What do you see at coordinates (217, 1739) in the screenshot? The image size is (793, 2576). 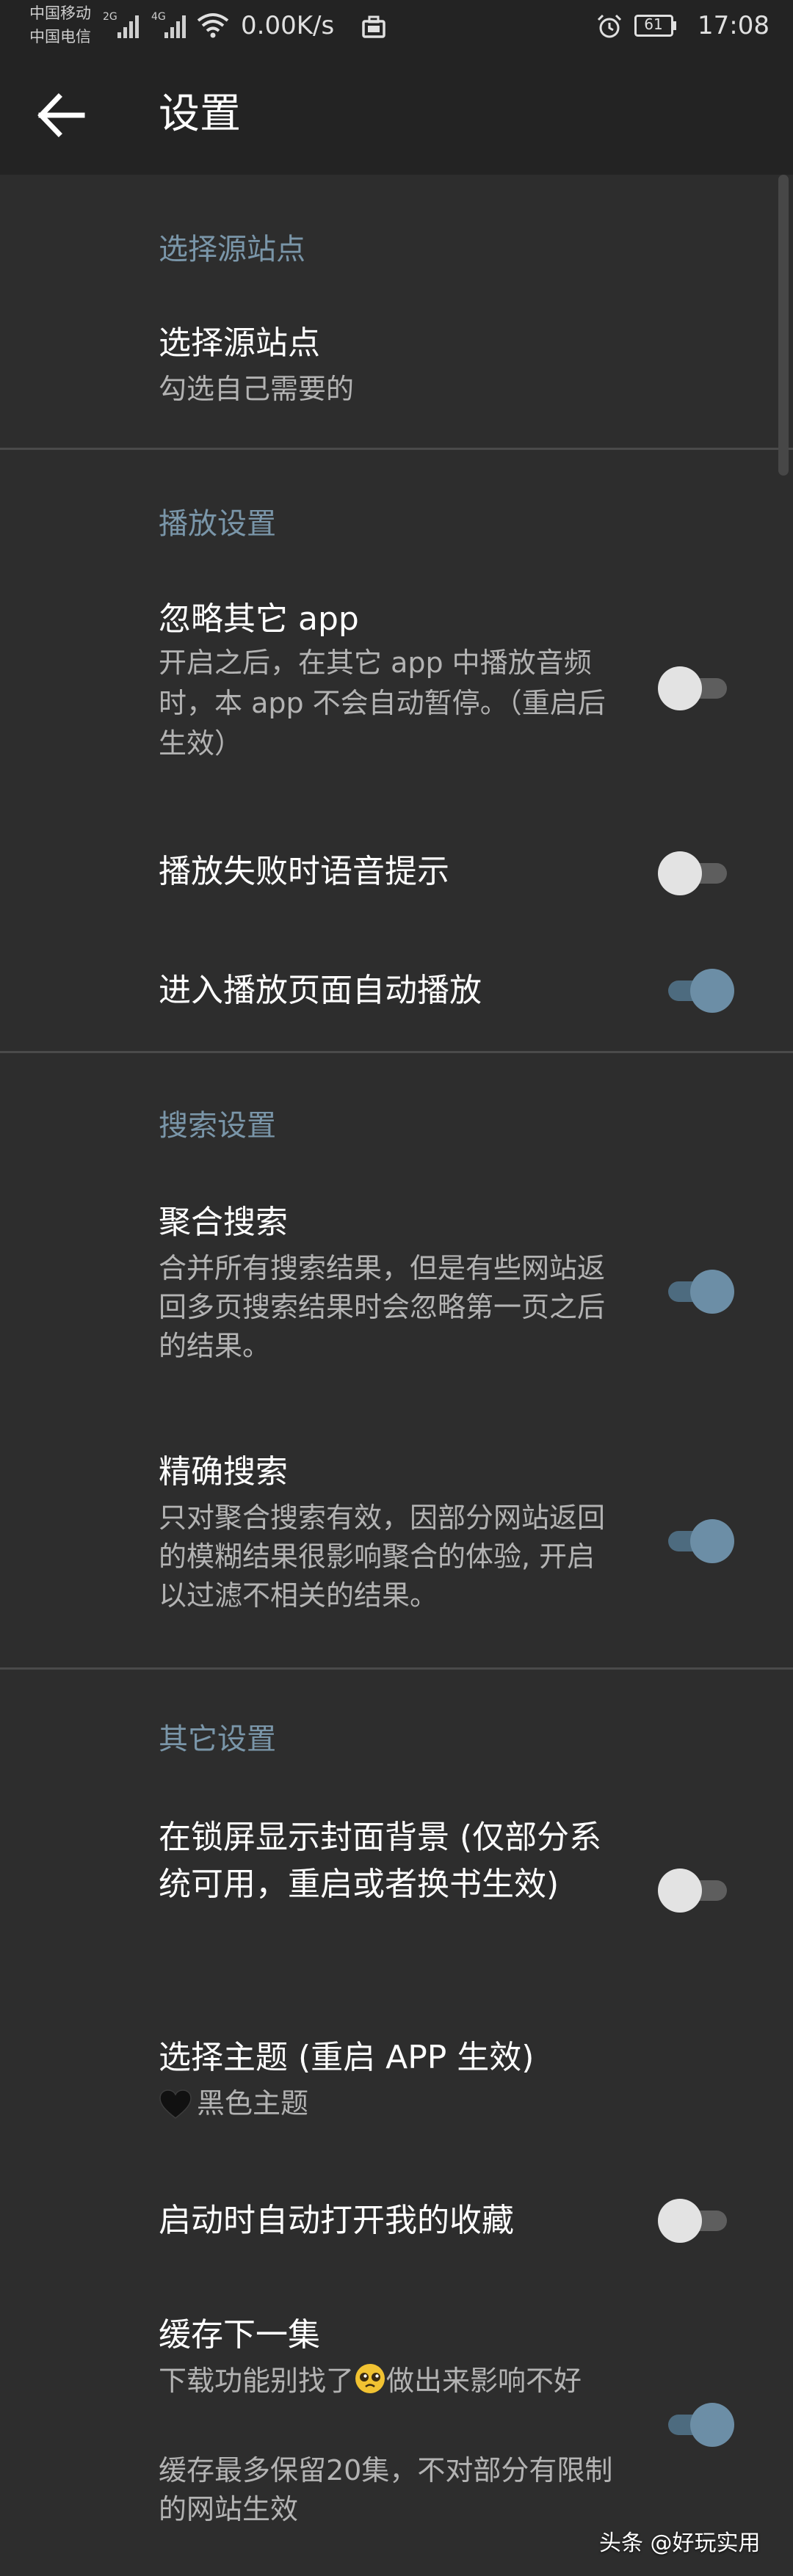 I see `section-header-other: 其它设置` at bounding box center [217, 1739].